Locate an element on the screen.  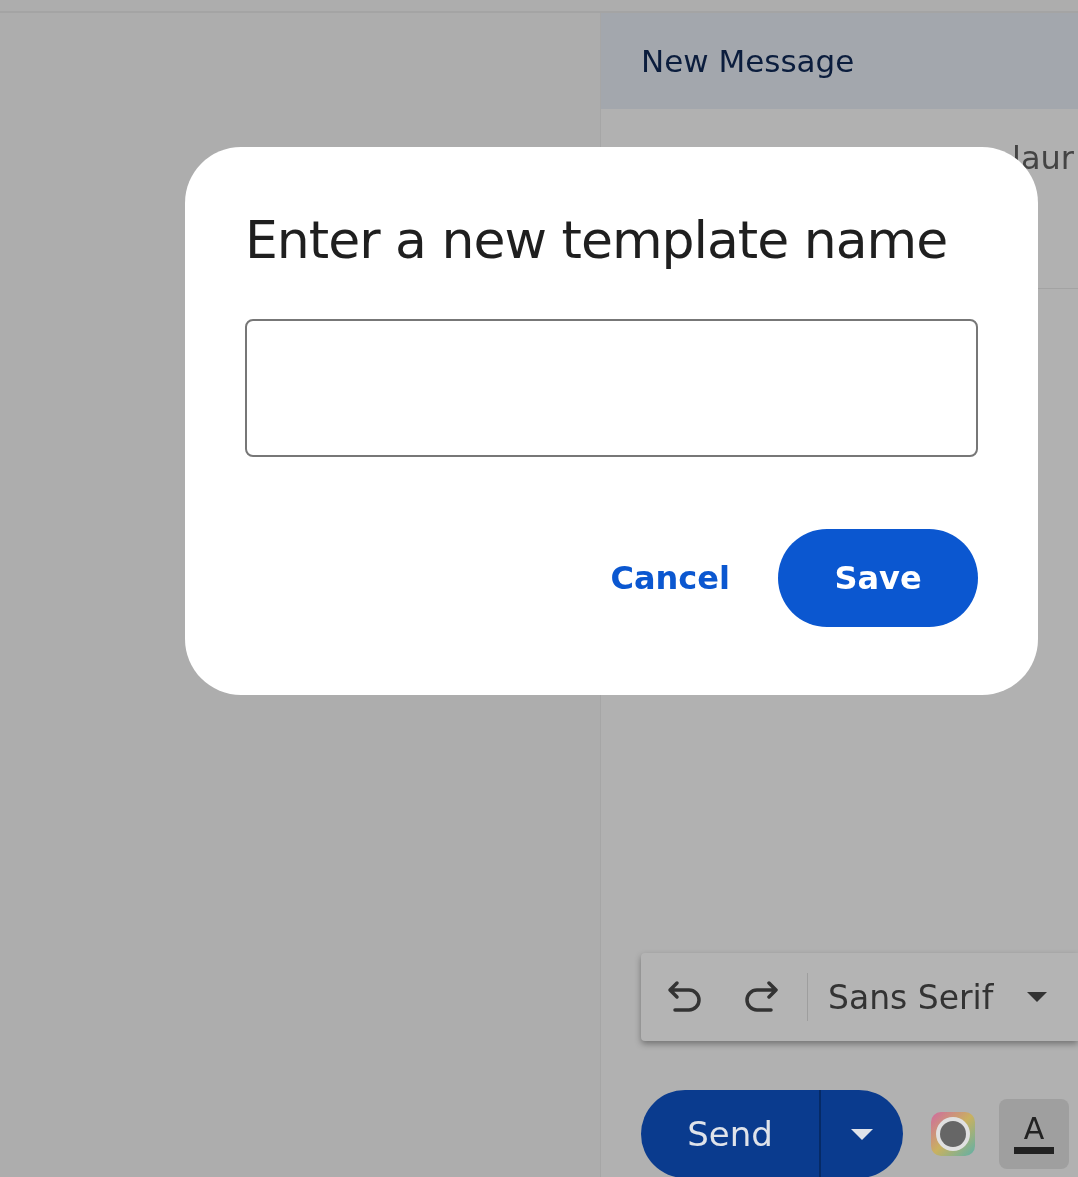
camera-icon is located at coordinates (953, 1134).